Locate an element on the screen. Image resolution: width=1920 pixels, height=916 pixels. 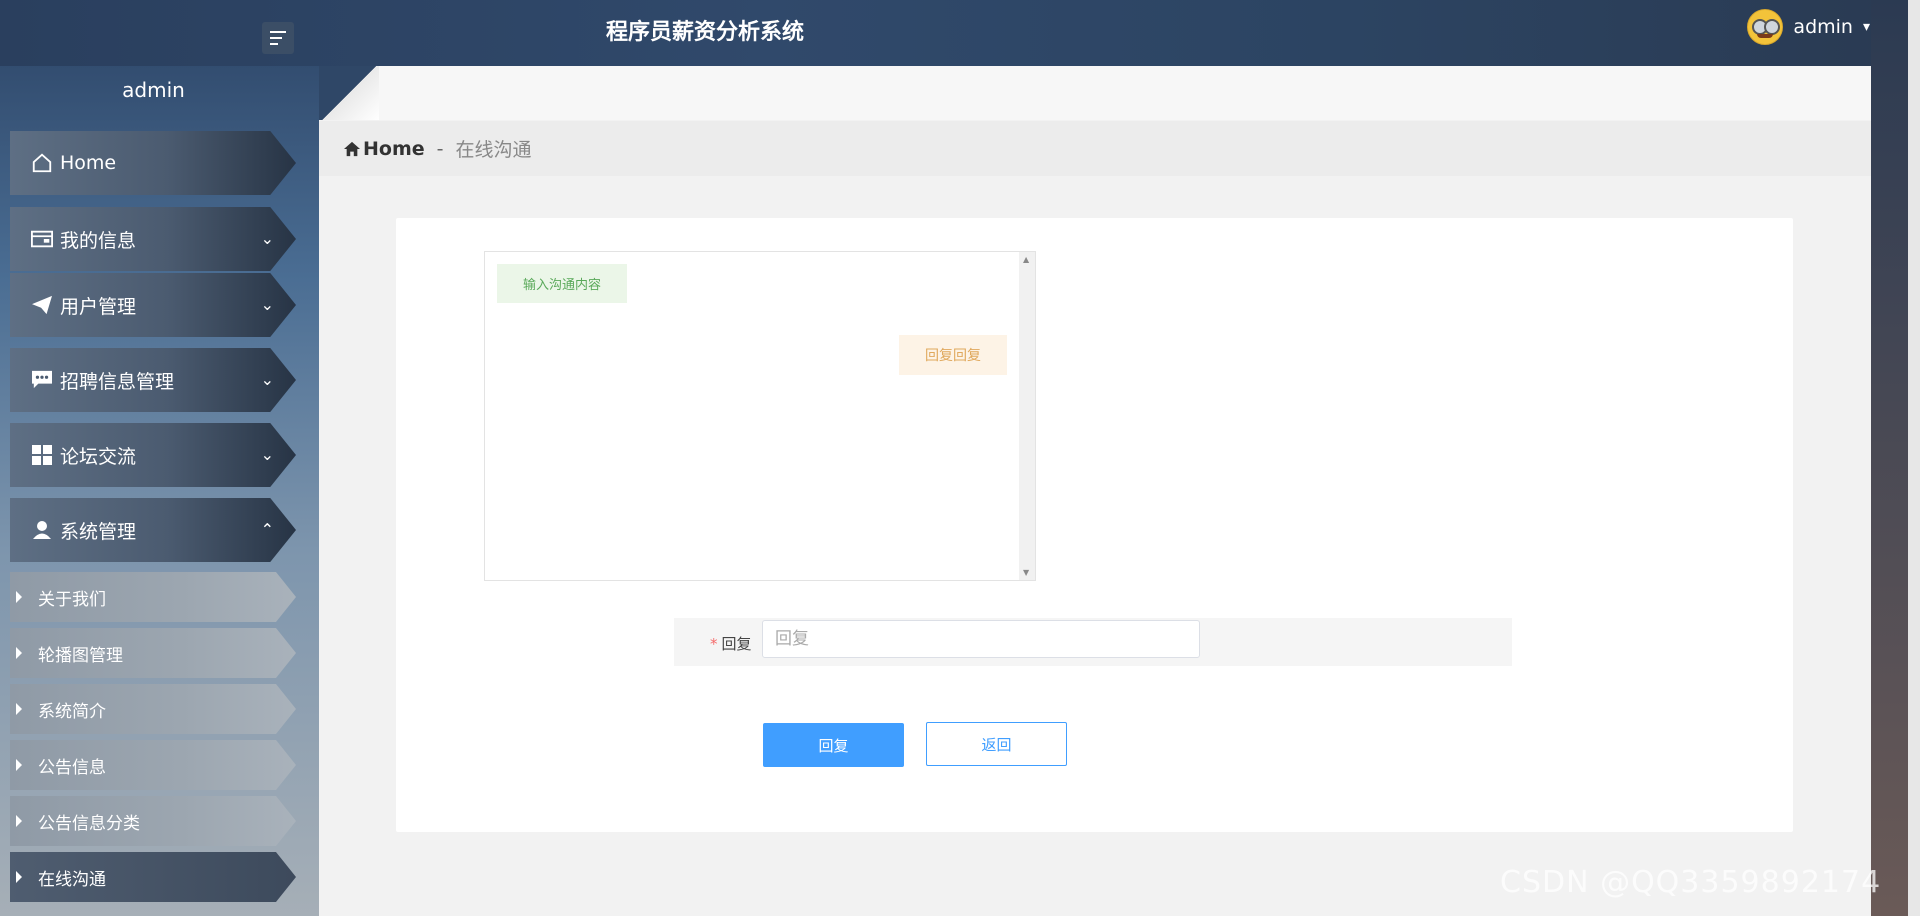
sidebar-subitem-system-intro: 系统简介 is located at coordinates (153, 709).